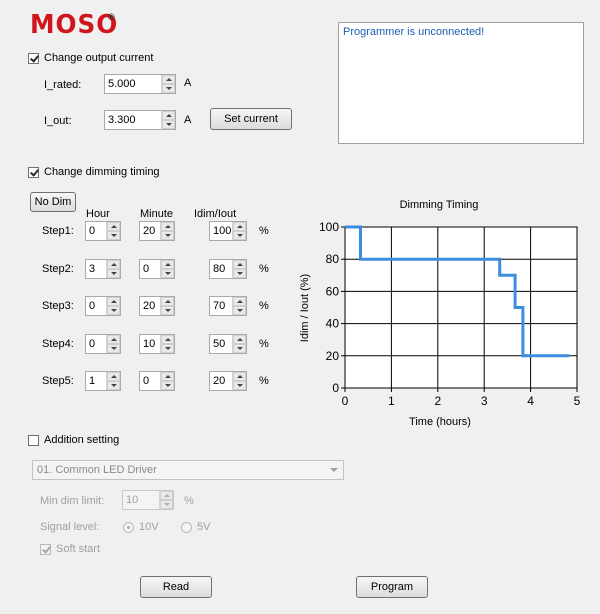 This screenshot has height=614, width=600. Describe the element at coordinates (53, 202) in the screenshot. I see `no-dim-button: No Dim` at that location.